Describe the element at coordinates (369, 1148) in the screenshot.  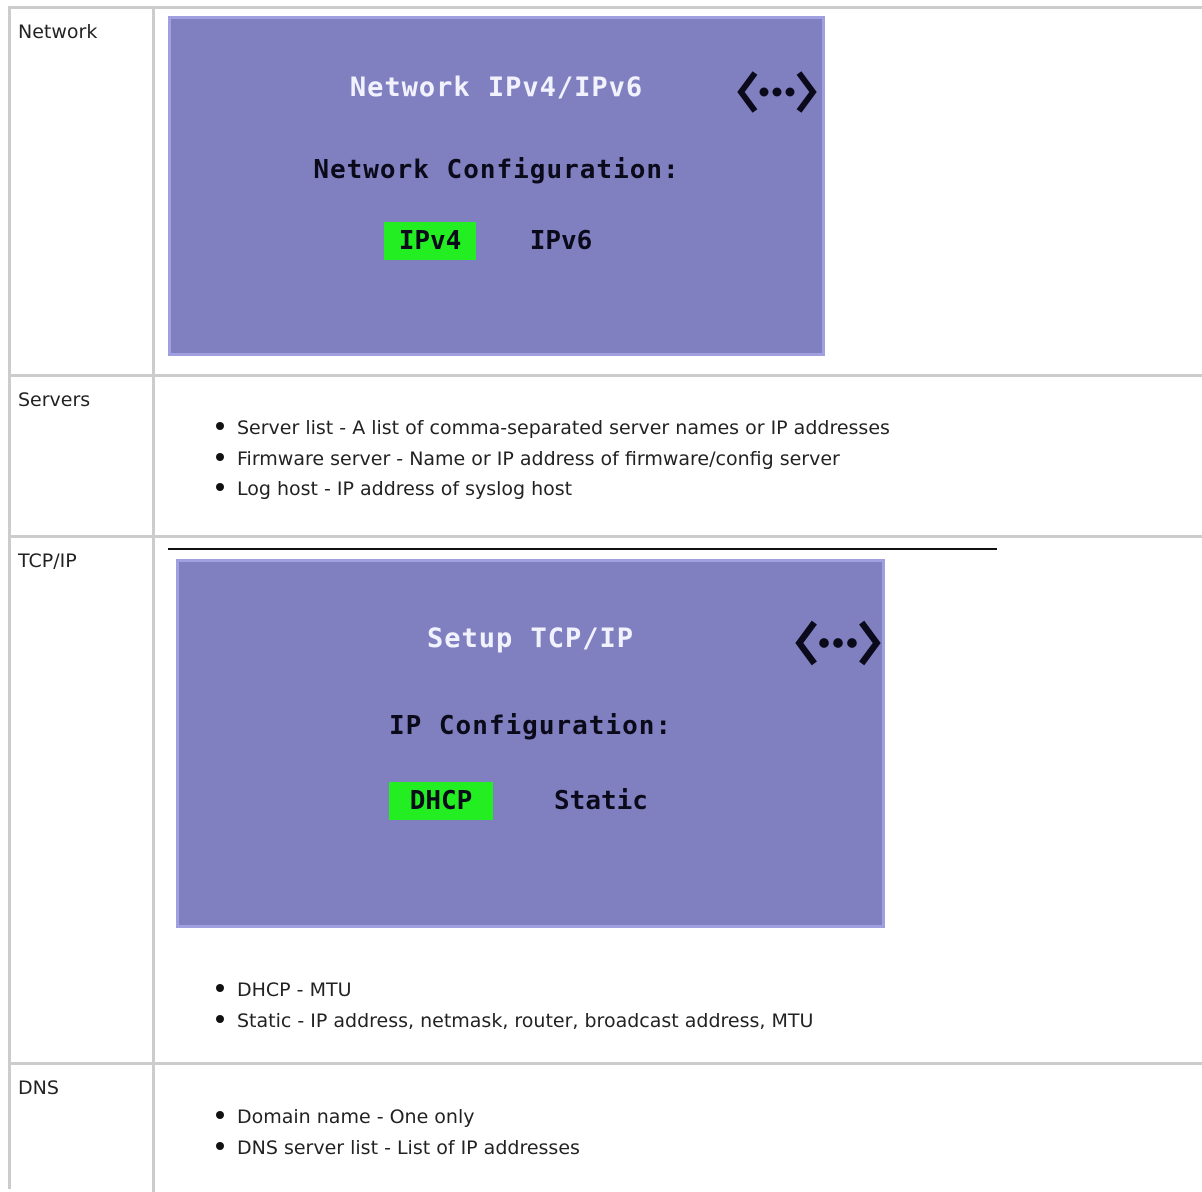
I see `list-item: DNS server list - List of IP addresses` at that location.